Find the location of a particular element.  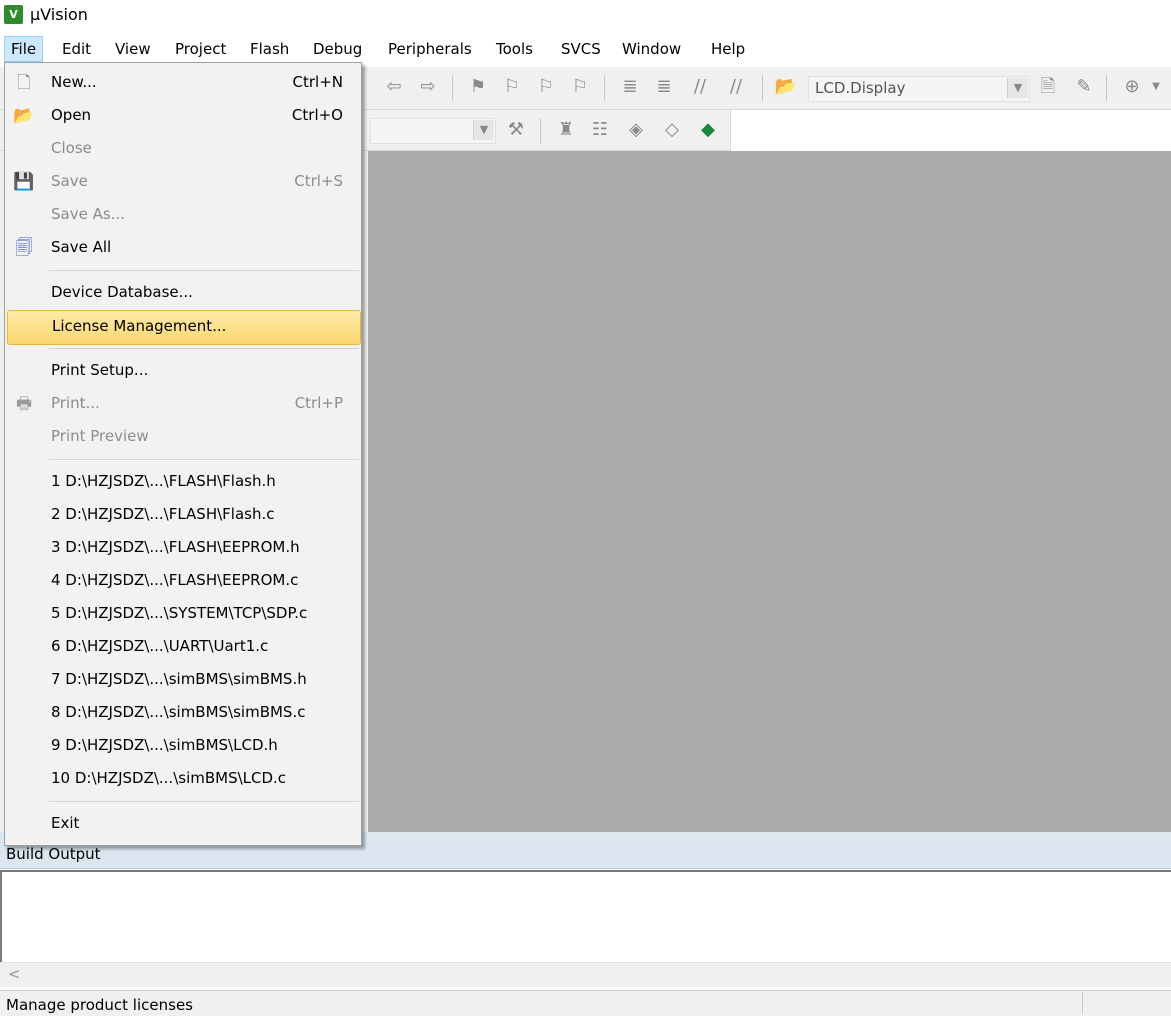

menu-project: Project is located at coordinates (200, 49).